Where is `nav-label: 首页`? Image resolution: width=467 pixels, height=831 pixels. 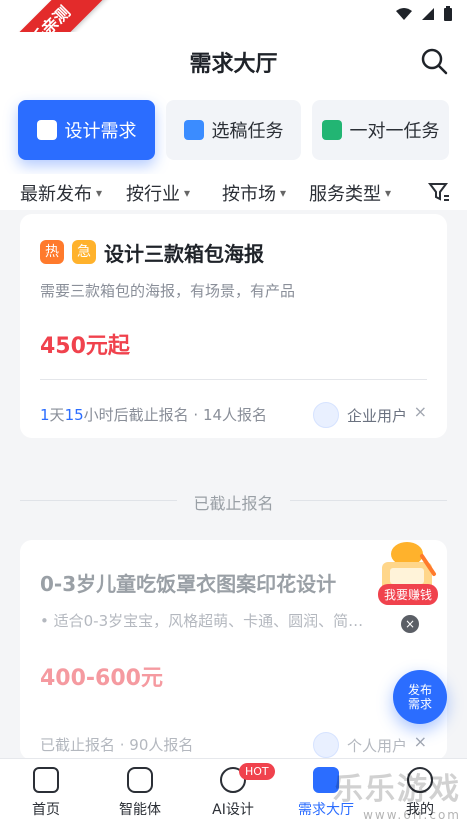 nav-label: 首页 is located at coordinates (46, 810).